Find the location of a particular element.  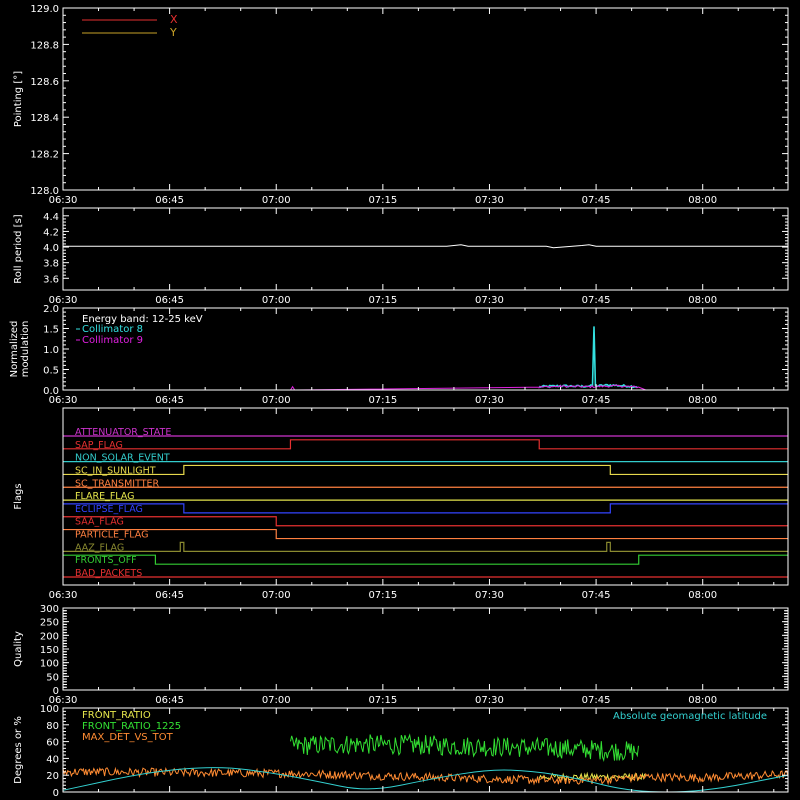

panel-2-xtick-label: 06:45 is located at coordinates (169, 400).